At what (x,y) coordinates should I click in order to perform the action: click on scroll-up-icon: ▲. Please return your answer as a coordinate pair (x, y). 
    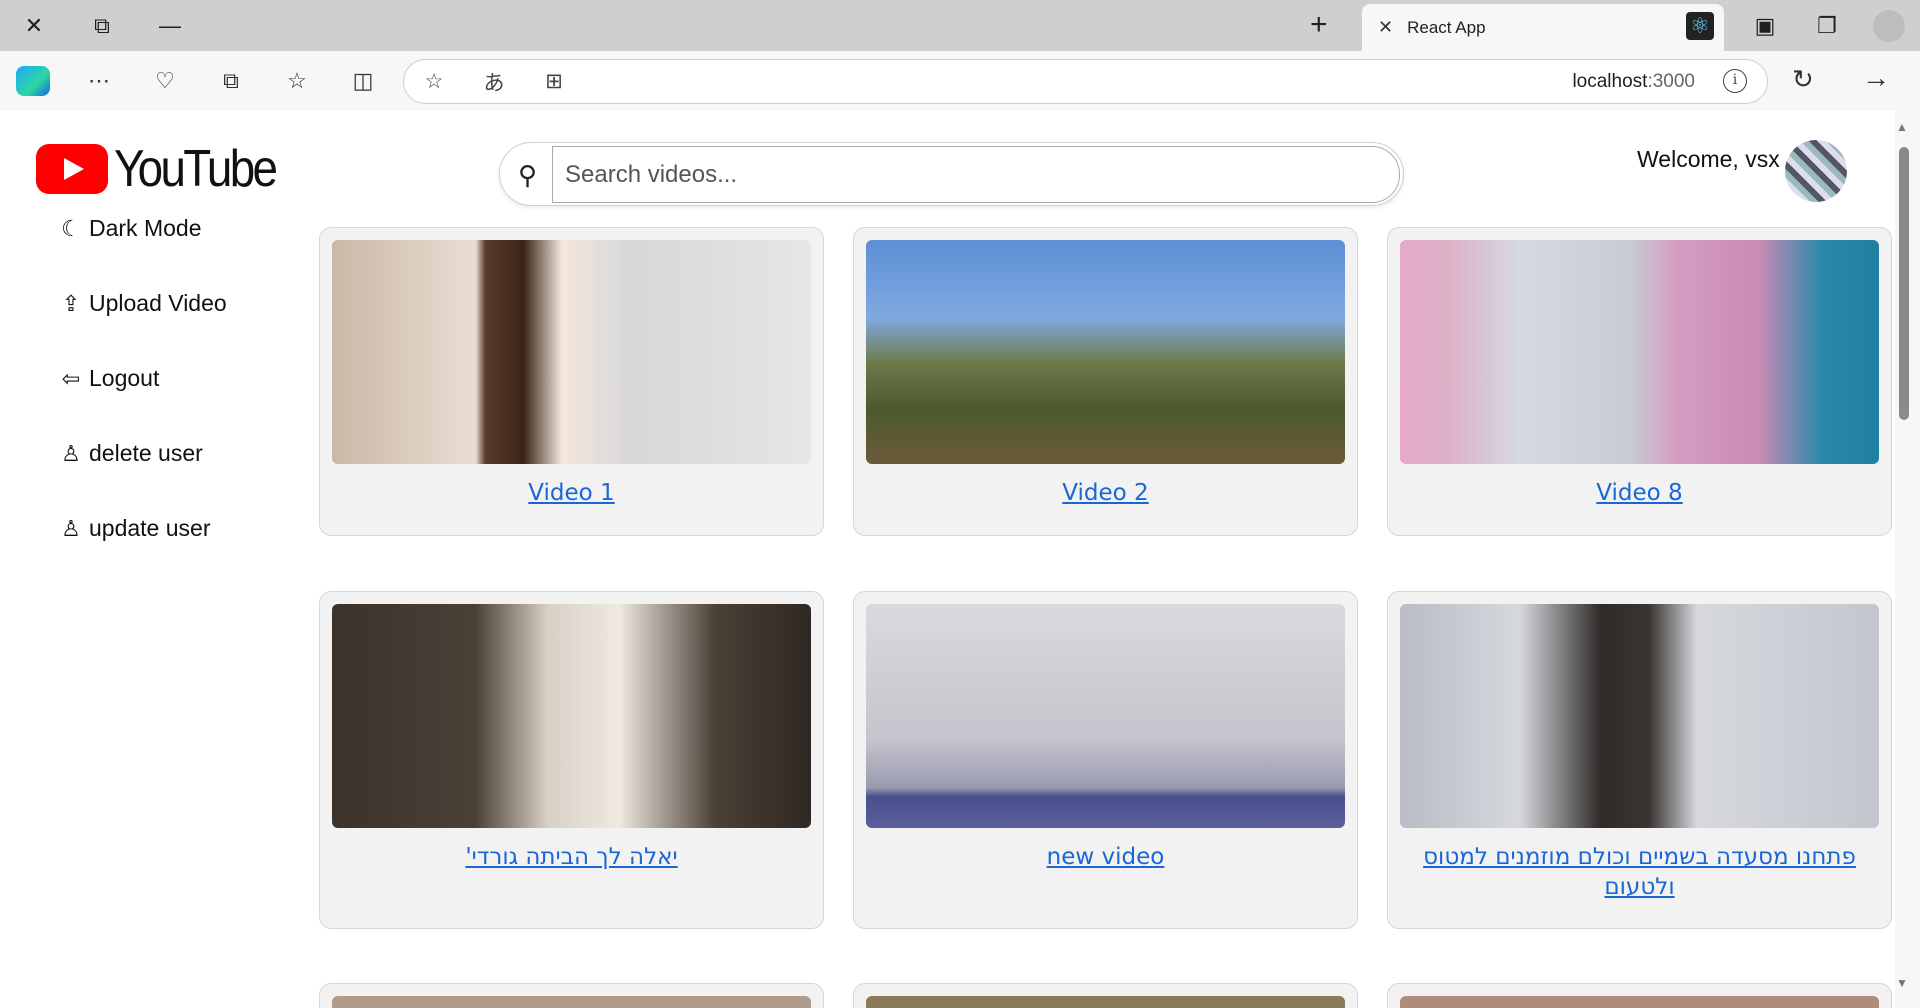
    Looking at the image, I should click on (1902, 127).